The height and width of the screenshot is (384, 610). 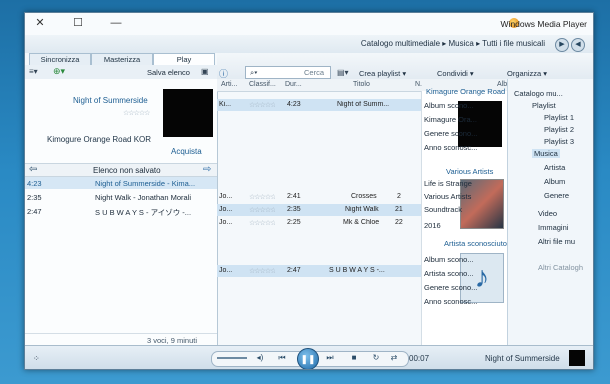 What do you see at coordinates (99, 139) in the screenshot?
I see `now-playing-artist: Kimogure Orange Road KOR` at bounding box center [99, 139].